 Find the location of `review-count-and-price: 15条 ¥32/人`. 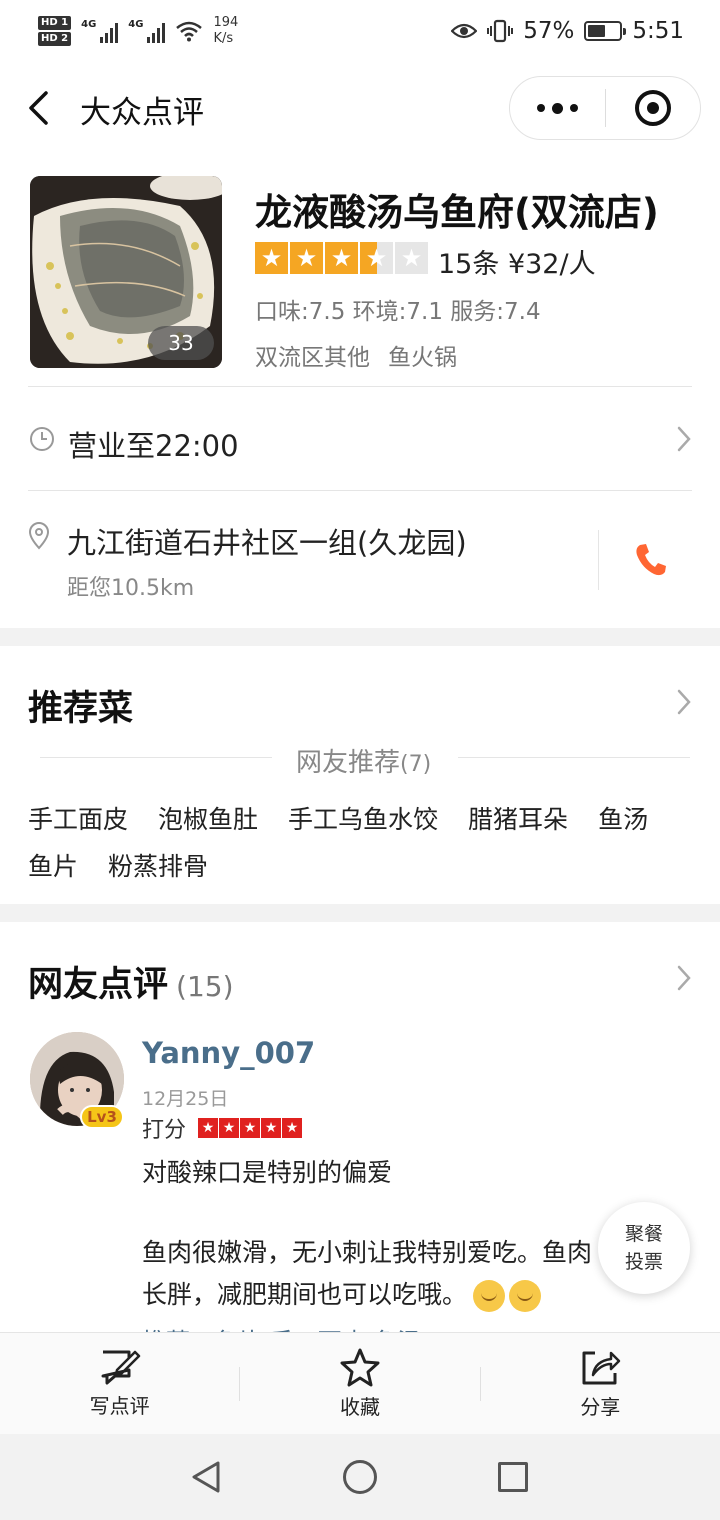

review-count-and-price: 15条 ¥32/人 is located at coordinates (517, 264).